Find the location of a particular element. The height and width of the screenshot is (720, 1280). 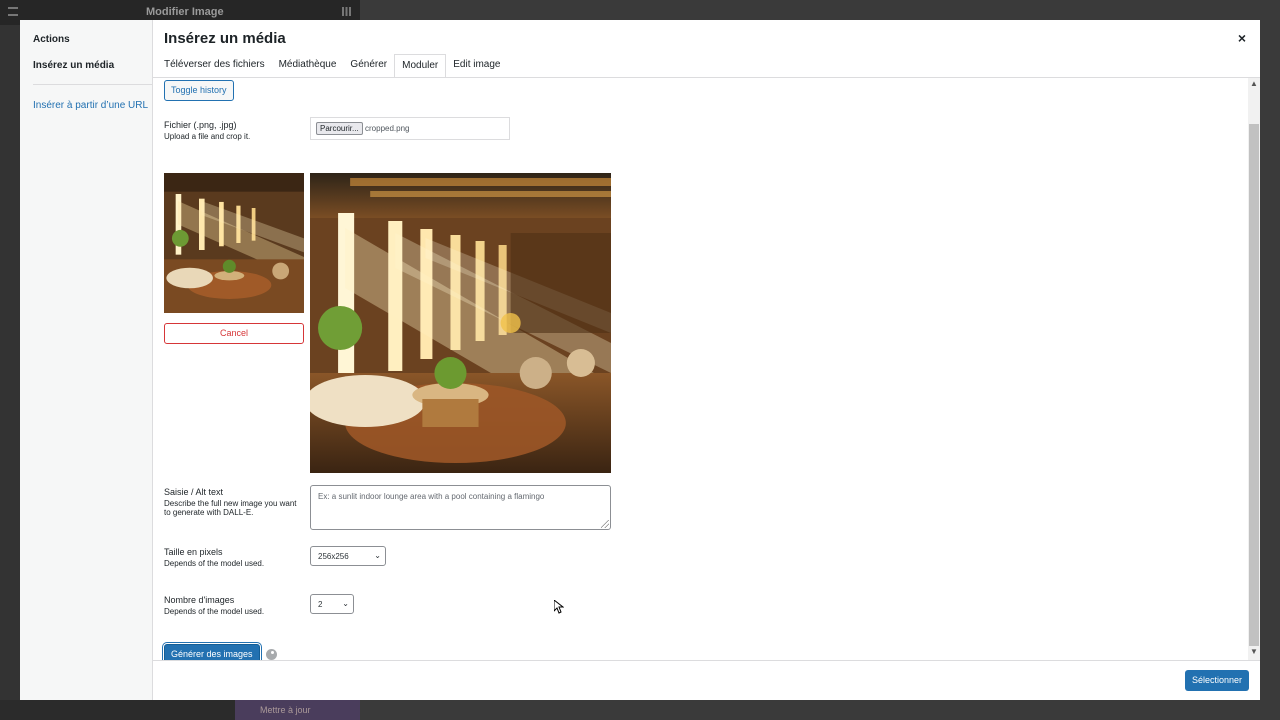

spinner-icon is located at coordinates (271, 654).